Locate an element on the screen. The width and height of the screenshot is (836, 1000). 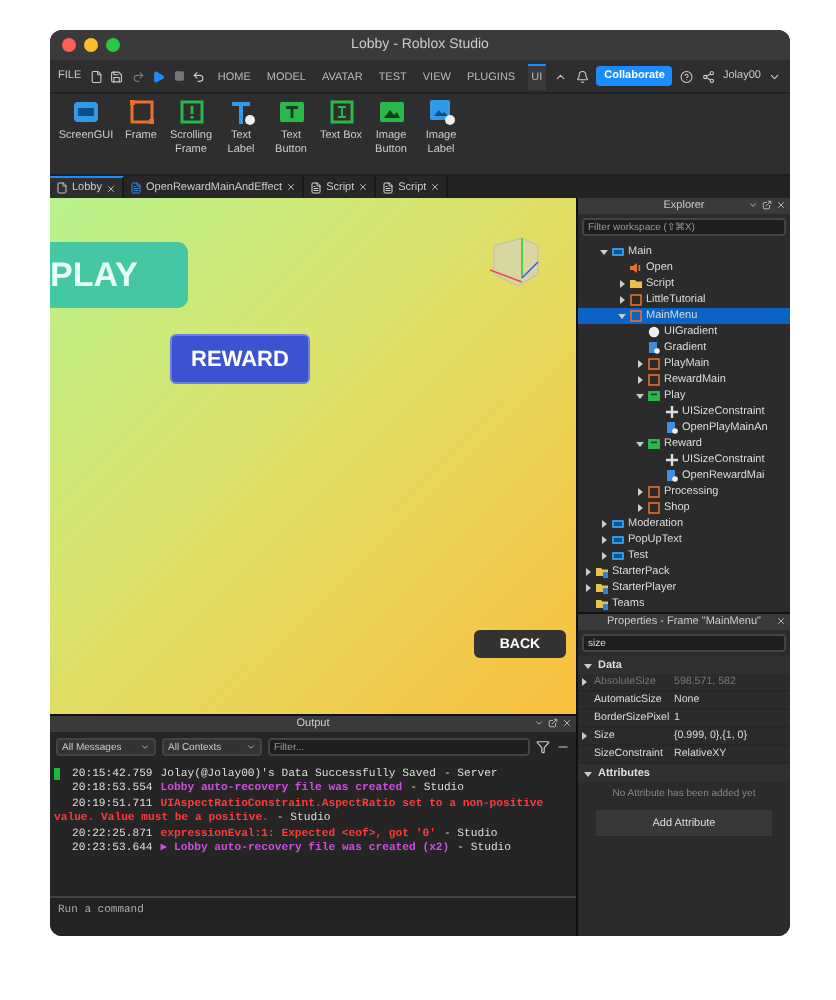
redo-icon is located at coordinates (138, 76).